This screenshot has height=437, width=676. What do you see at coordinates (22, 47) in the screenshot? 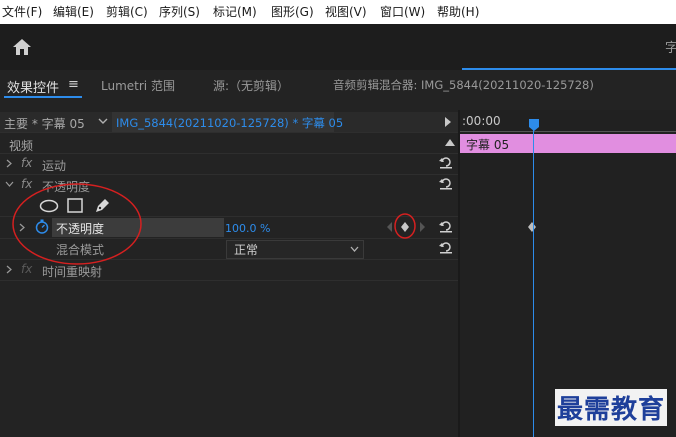
I see `home-icon` at bounding box center [22, 47].